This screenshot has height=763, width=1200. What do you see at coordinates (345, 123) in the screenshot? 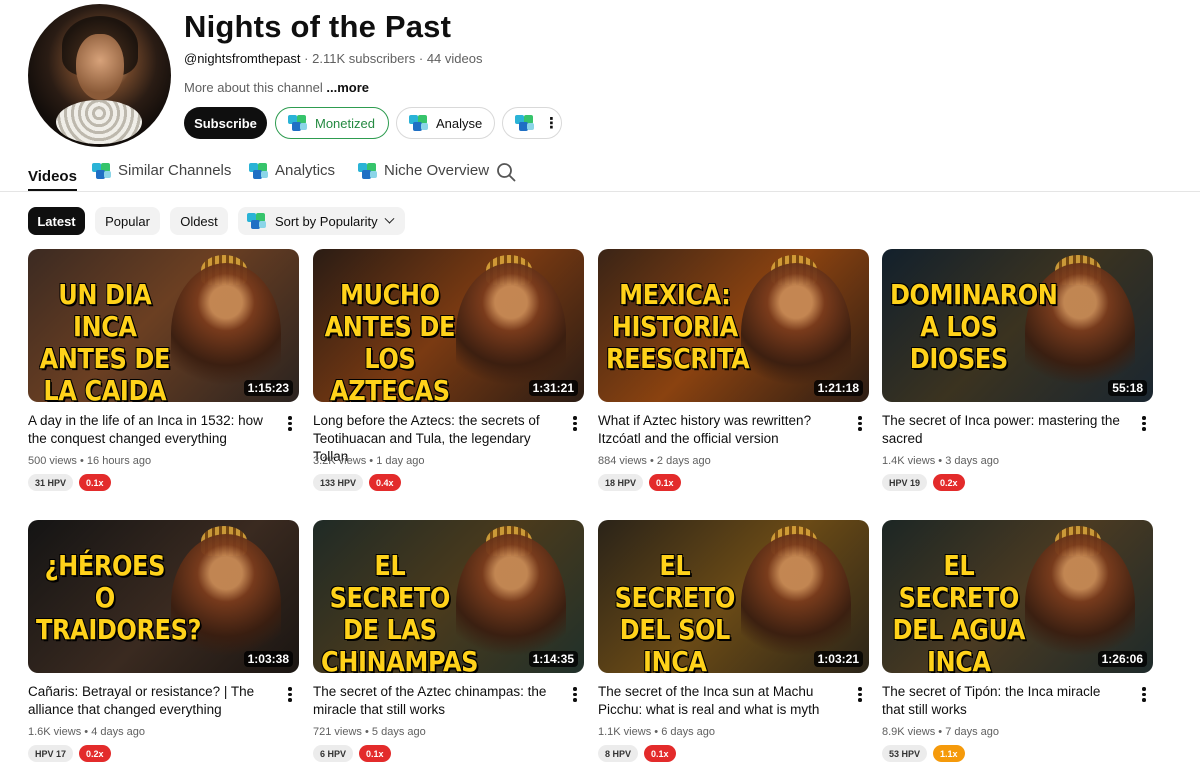
I see `monetized-label: Monetized` at bounding box center [345, 123].